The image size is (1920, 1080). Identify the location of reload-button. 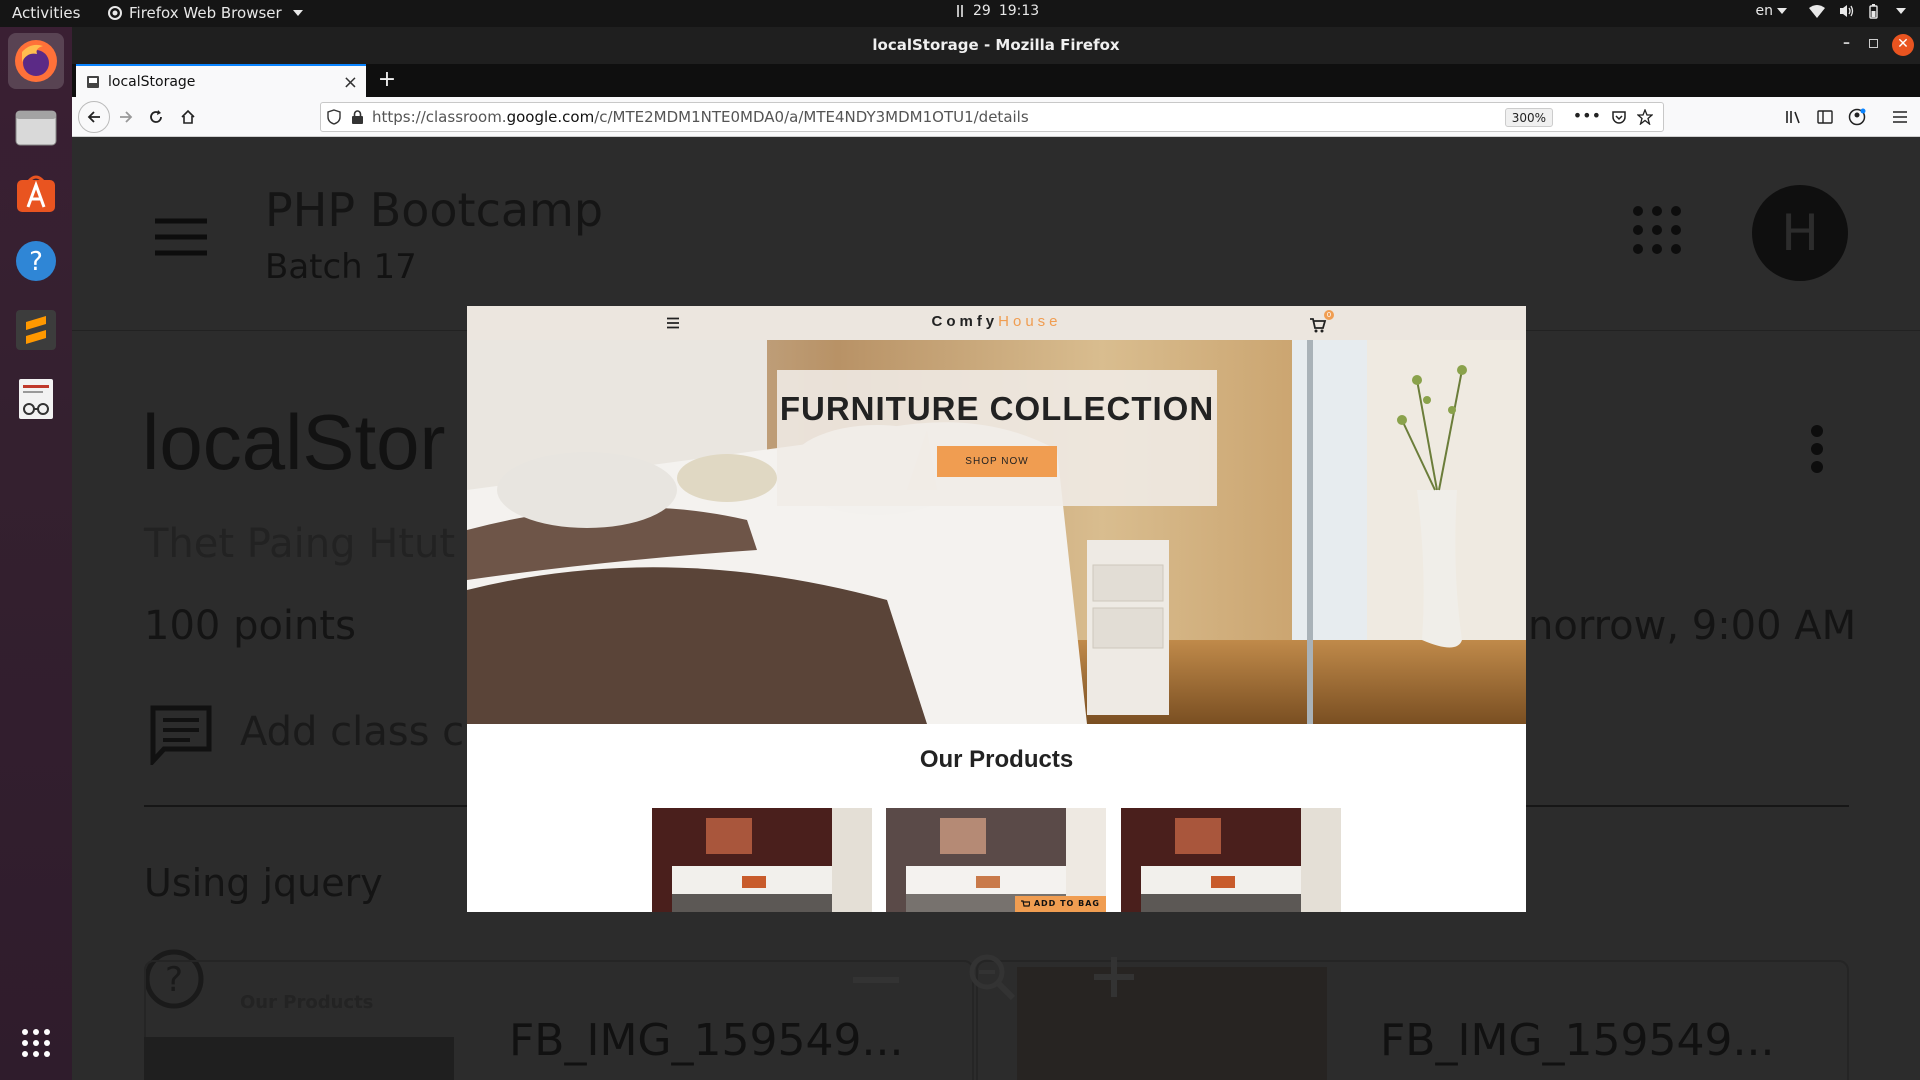
(156, 117).